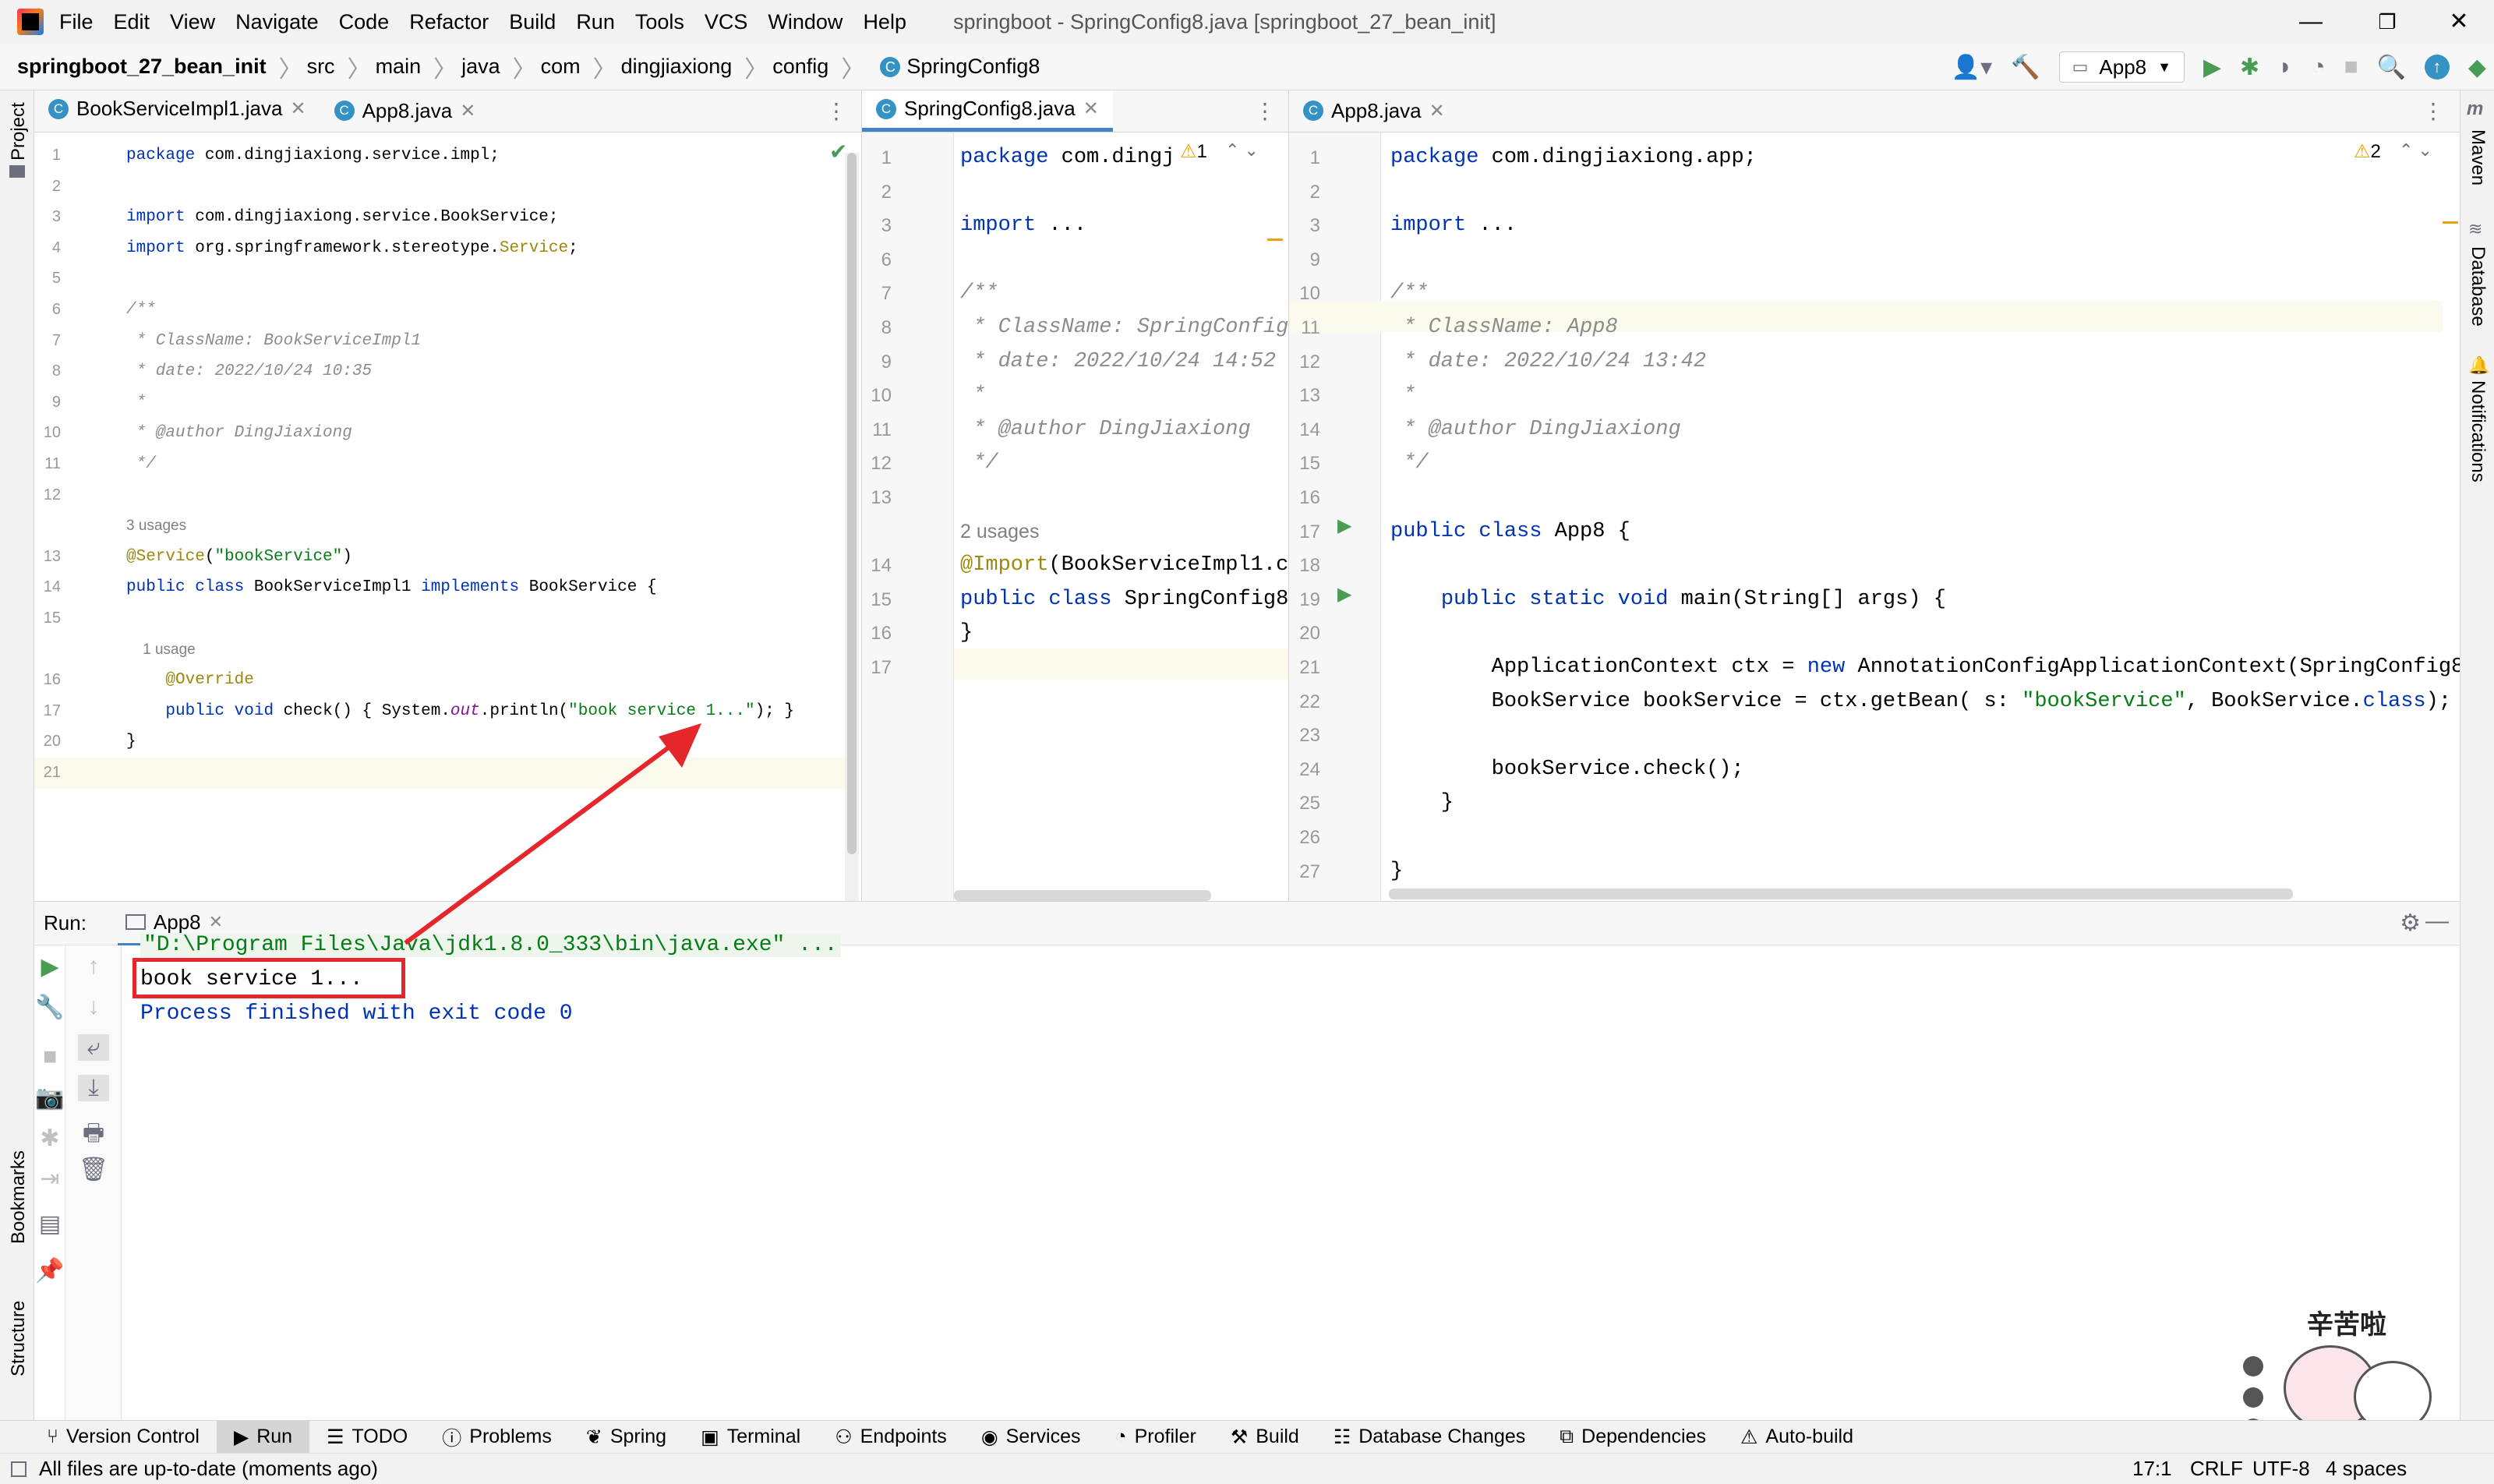 This screenshot has height=1484, width=2494. I want to click on close-window-icon: ✕, so click(2459, 22).